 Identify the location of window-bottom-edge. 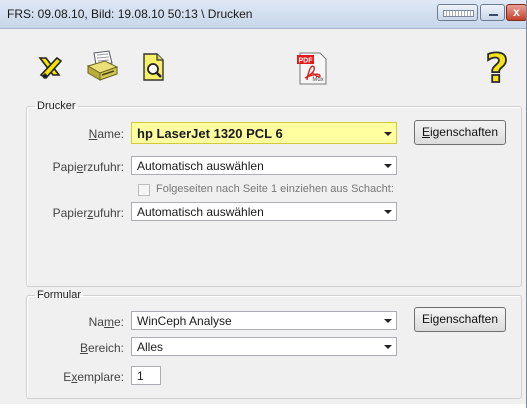
(263, 406).